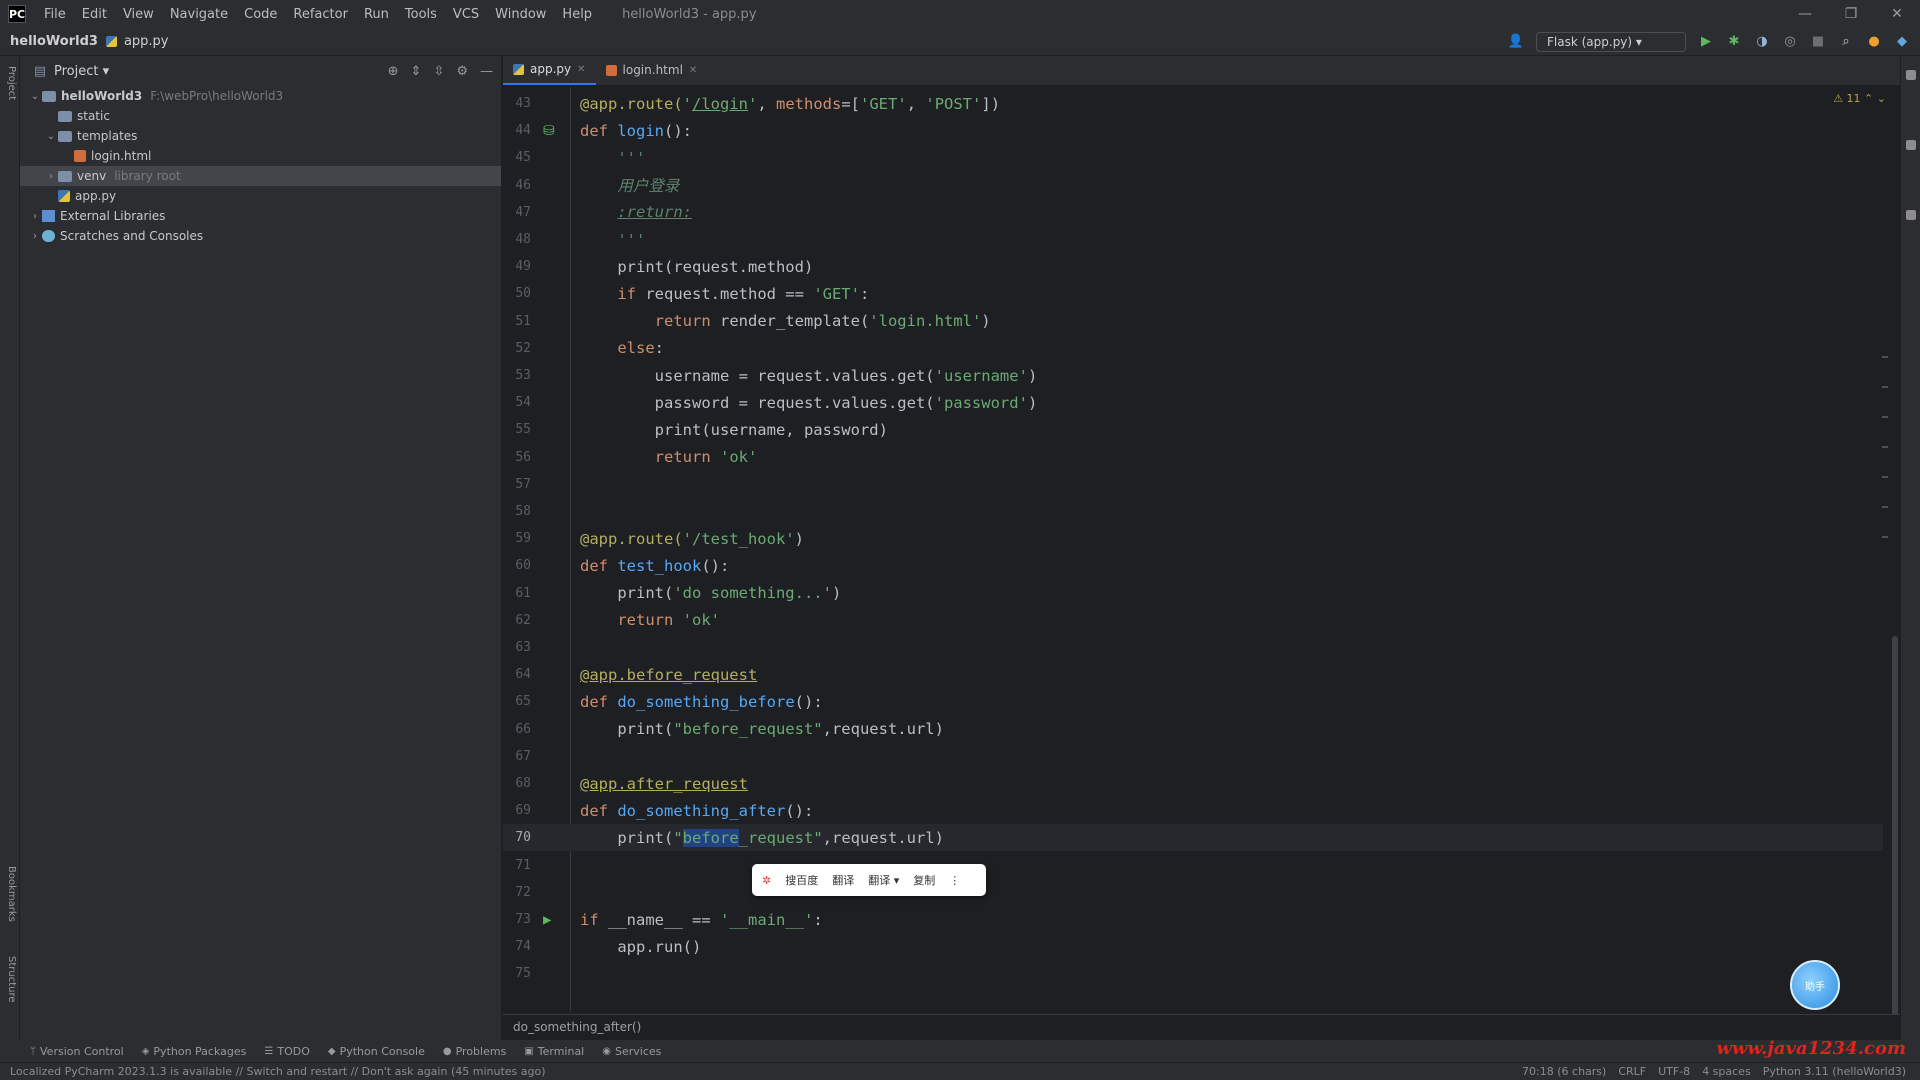 This screenshot has width=1920, height=1080. What do you see at coordinates (1201, 1026) in the screenshot?
I see `code-breadcrumb: do_something_after()` at bounding box center [1201, 1026].